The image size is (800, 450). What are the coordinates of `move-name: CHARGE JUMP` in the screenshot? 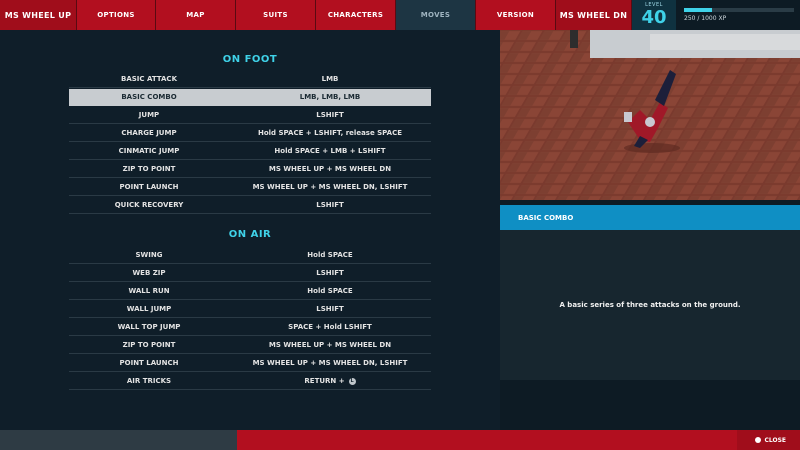 It's located at (149, 133).